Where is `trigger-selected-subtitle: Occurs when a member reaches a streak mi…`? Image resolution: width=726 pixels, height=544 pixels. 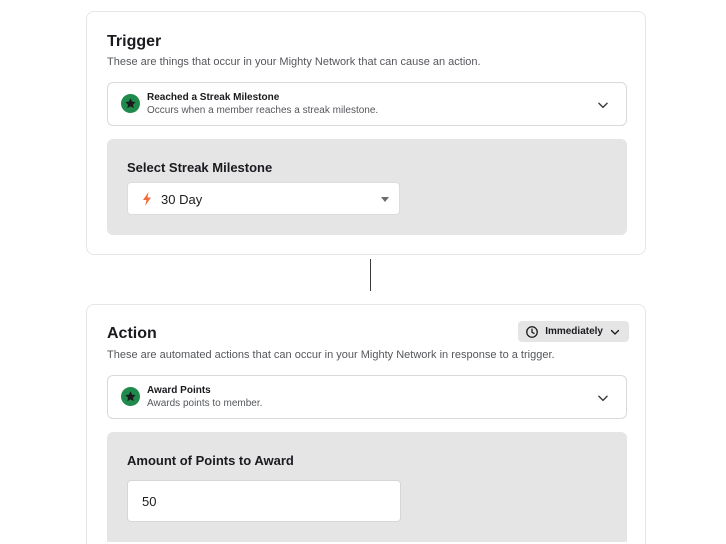 trigger-selected-subtitle: Occurs when a member reaches a streak mi… is located at coordinates (263, 110).